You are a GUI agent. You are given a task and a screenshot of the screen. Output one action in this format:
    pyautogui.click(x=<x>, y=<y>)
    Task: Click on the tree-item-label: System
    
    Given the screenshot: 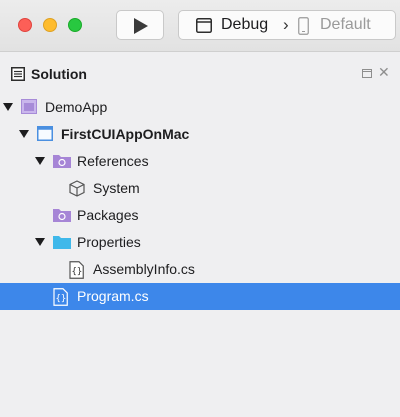 What is the action you would take?
    pyautogui.click(x=116, y=188)
    